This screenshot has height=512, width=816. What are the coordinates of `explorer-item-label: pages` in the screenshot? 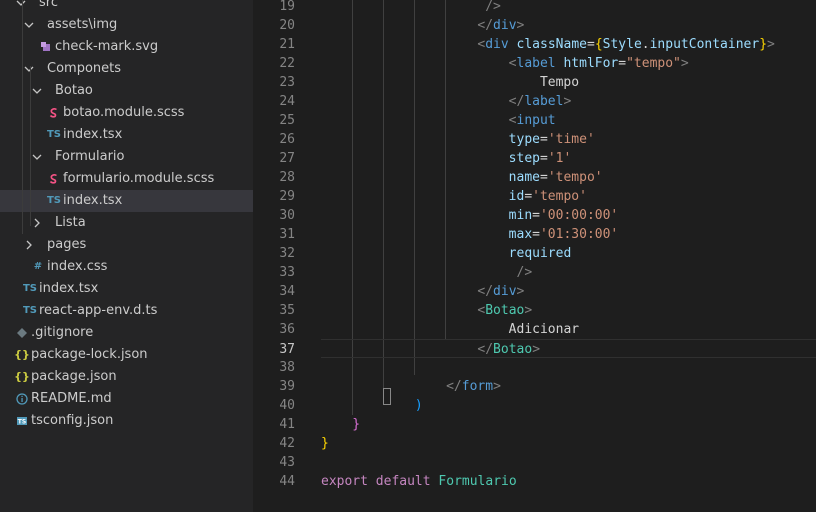 It's located at (67, 244).